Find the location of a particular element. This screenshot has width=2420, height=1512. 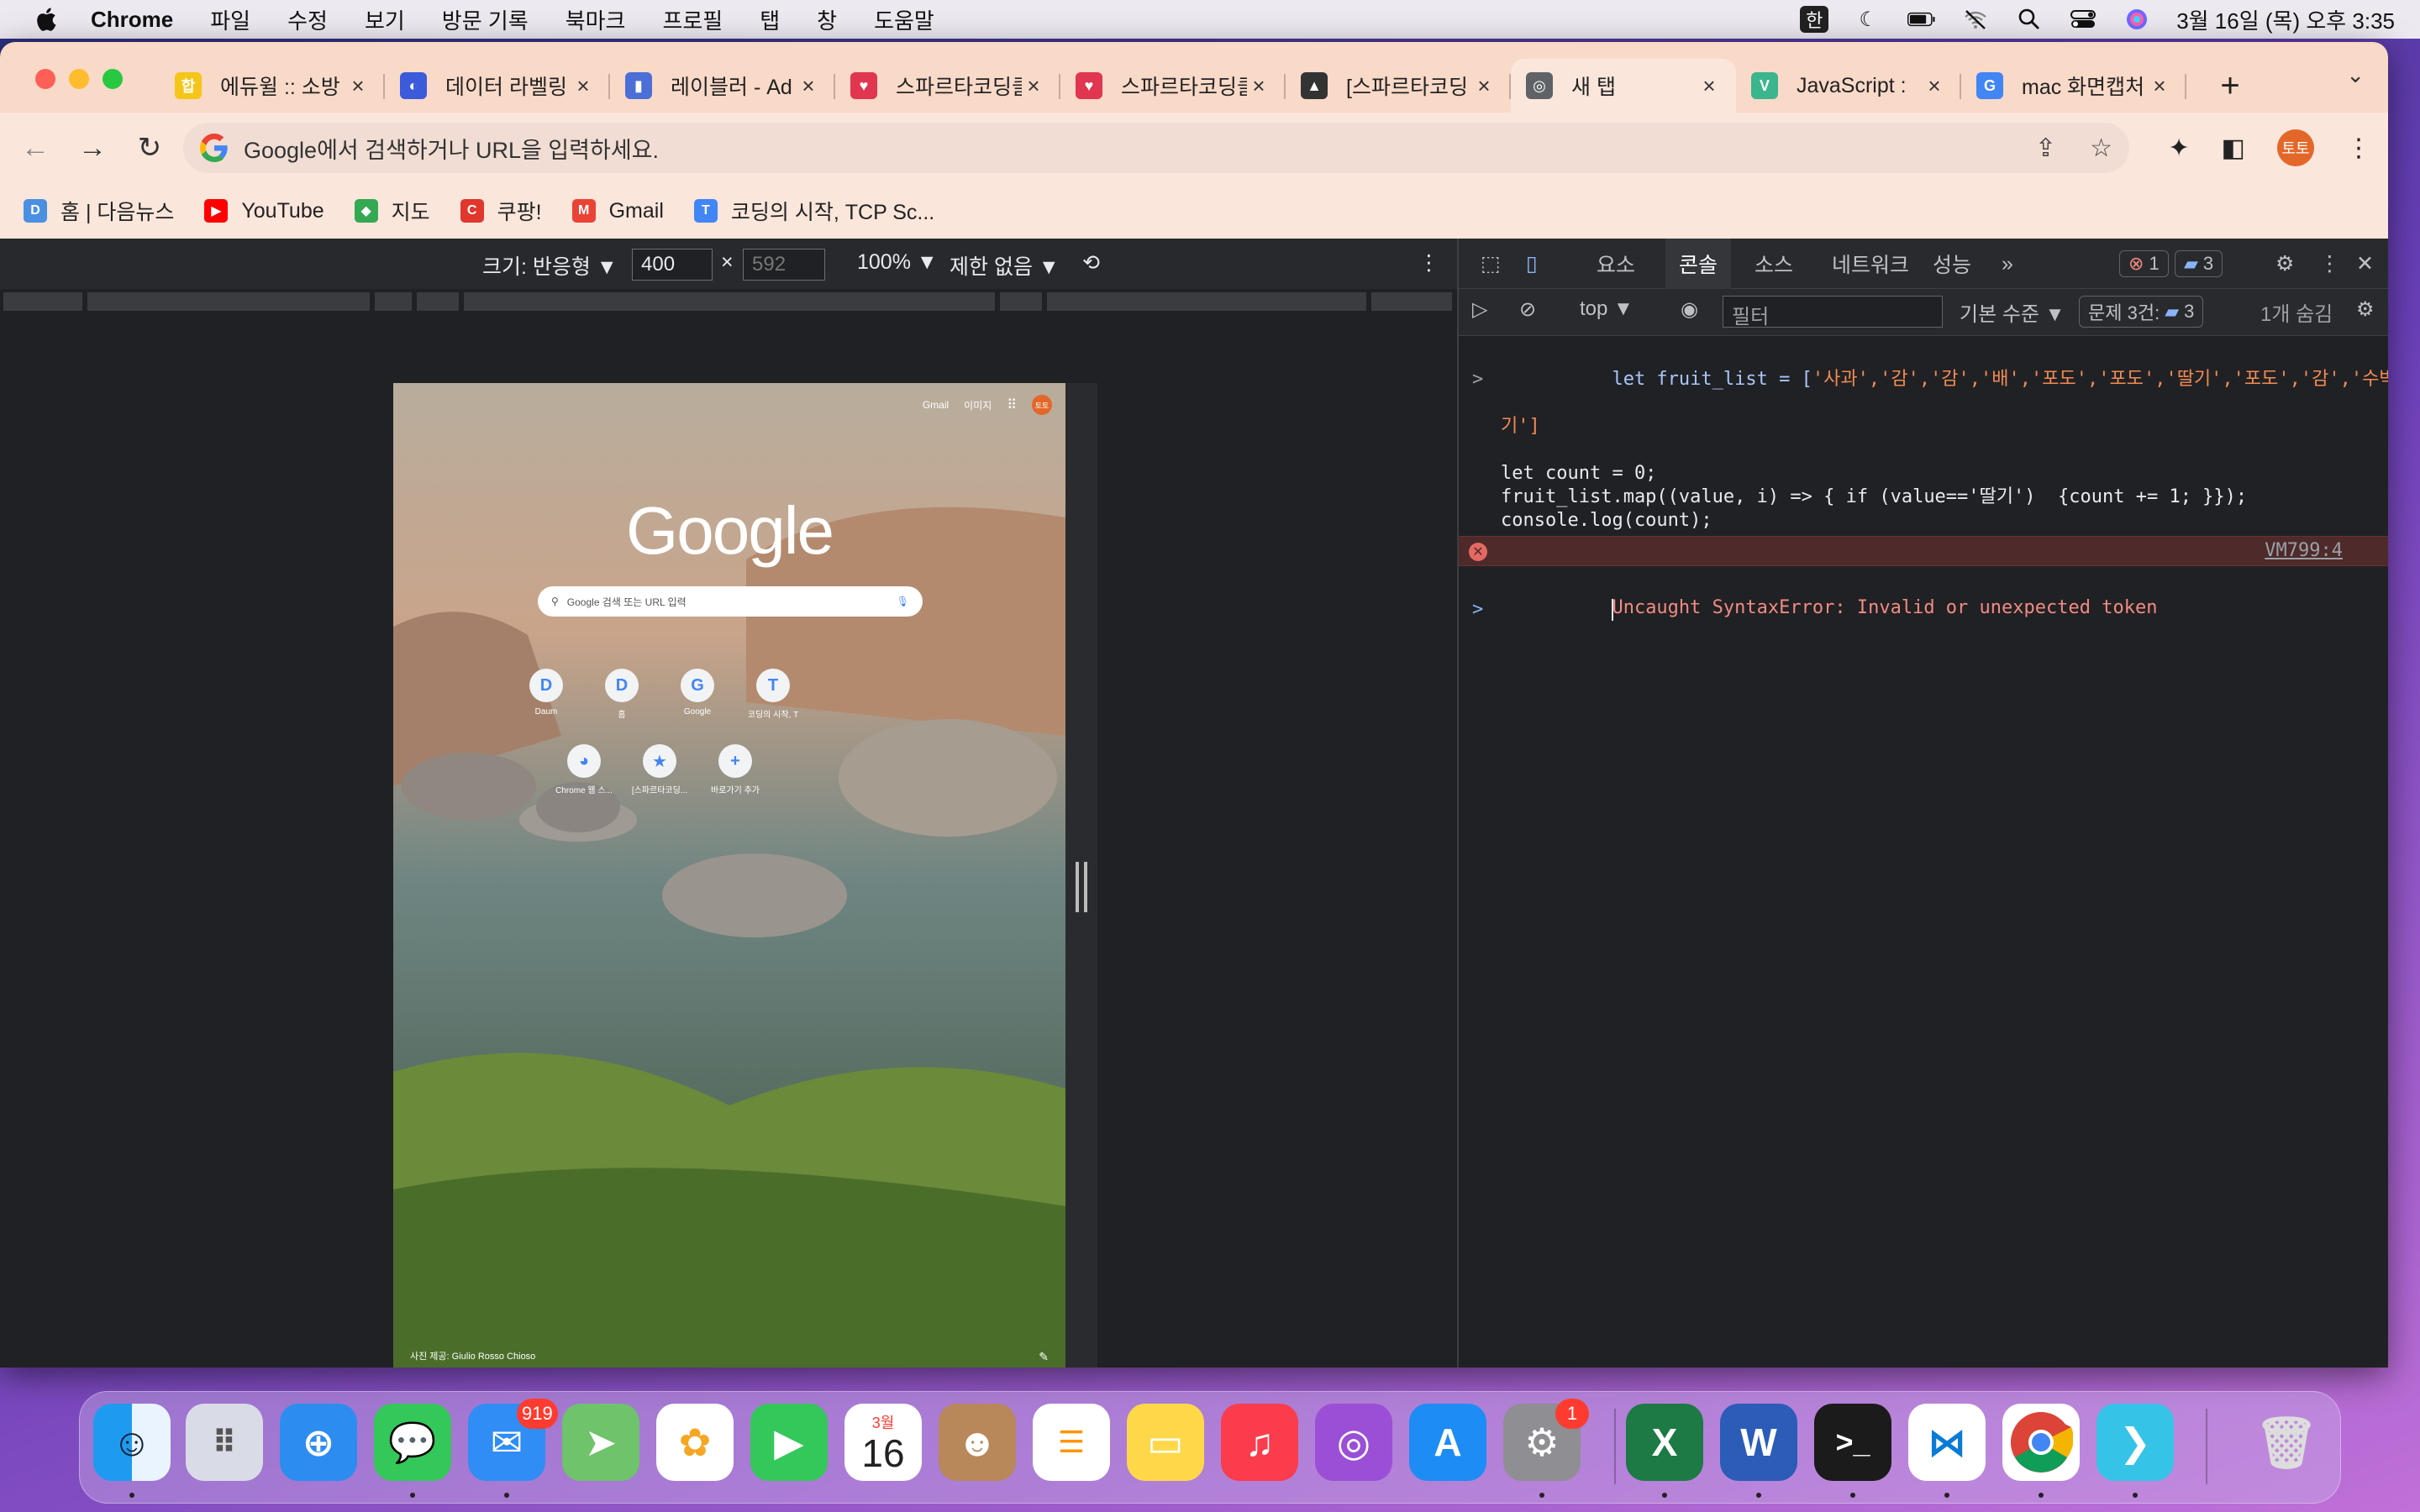

console-settings-icon: ⚙ is located at coordinates (2365, 309).